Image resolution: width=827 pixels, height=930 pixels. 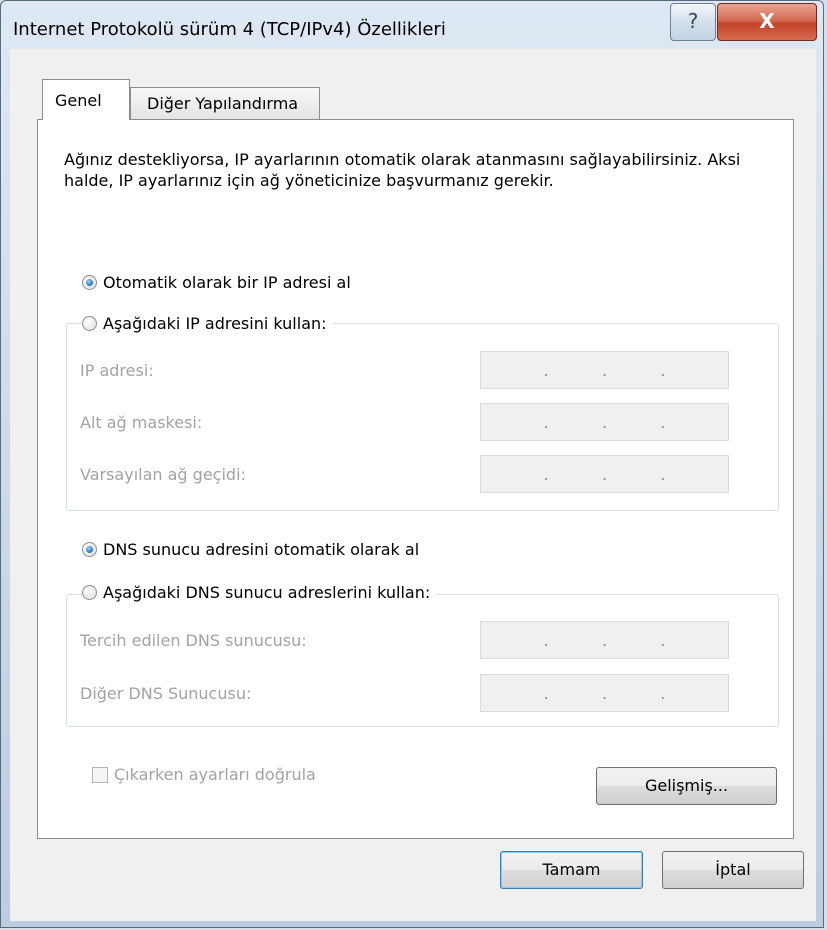 I want to click on default-gateway-label: Varsayılan ağ geçidi:, so click(x=163, y=474).